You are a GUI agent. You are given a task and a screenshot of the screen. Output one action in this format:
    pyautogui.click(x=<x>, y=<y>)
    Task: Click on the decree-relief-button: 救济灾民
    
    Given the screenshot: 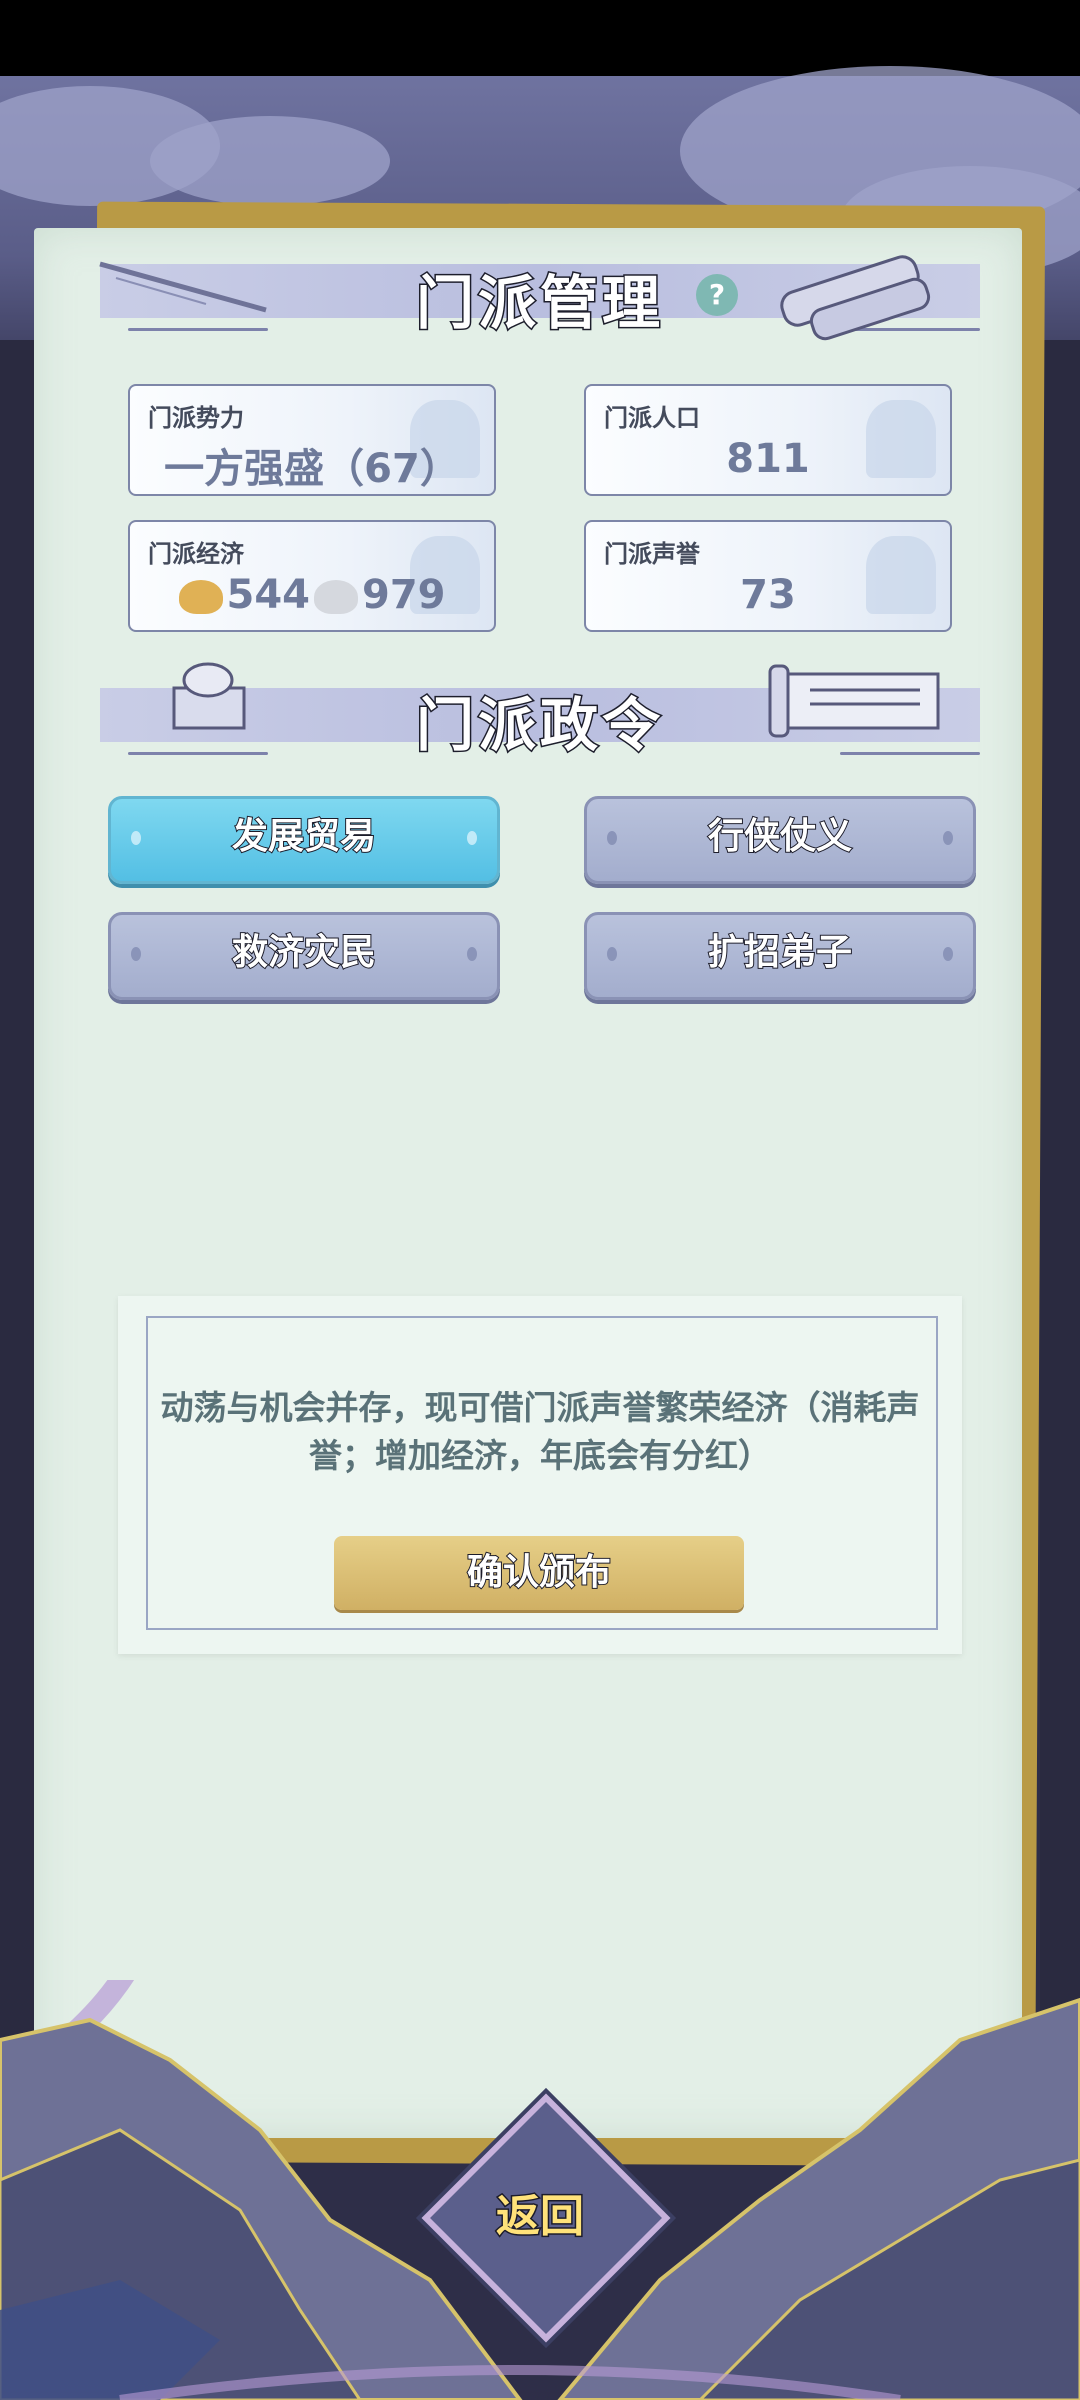 What is the action you would take?
    pyautogui.click(x=304, y=956)
    